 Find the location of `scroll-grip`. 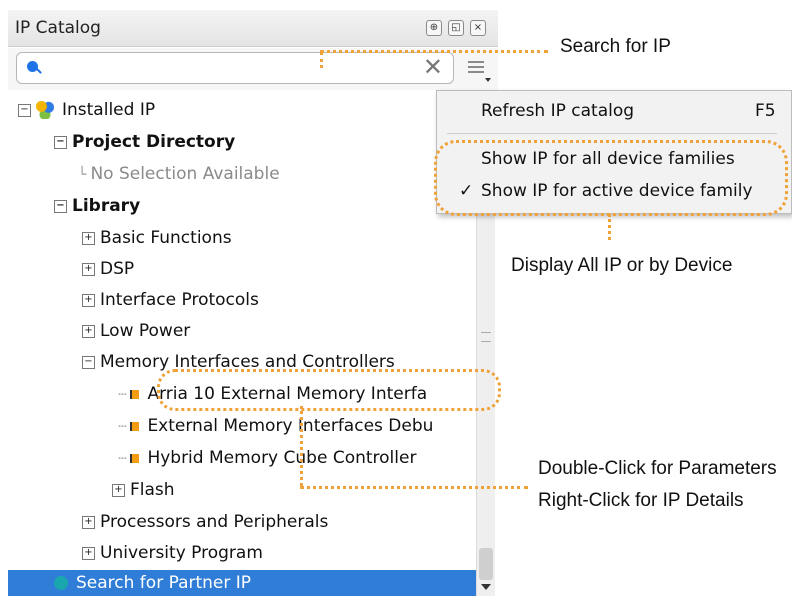

scroll-grip is located at coordinates (486, 337).